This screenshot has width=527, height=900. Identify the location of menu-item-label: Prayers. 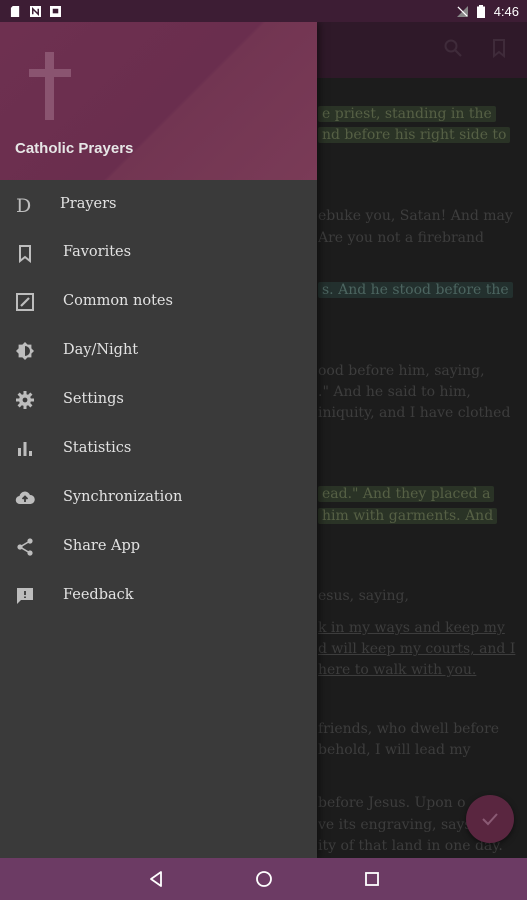
(88, 204).